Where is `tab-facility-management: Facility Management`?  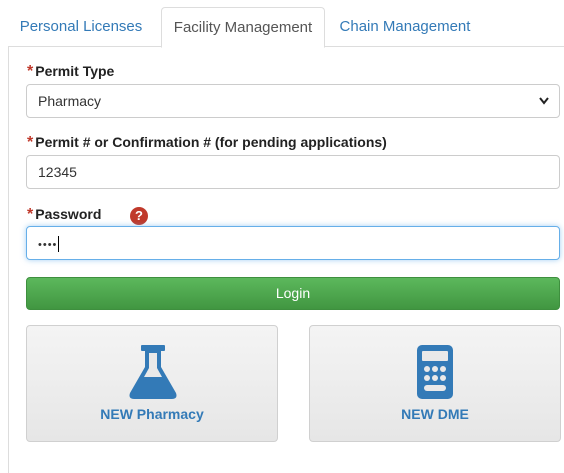
tab-facility-management: Facility Management is located at coordinates (243, 27).